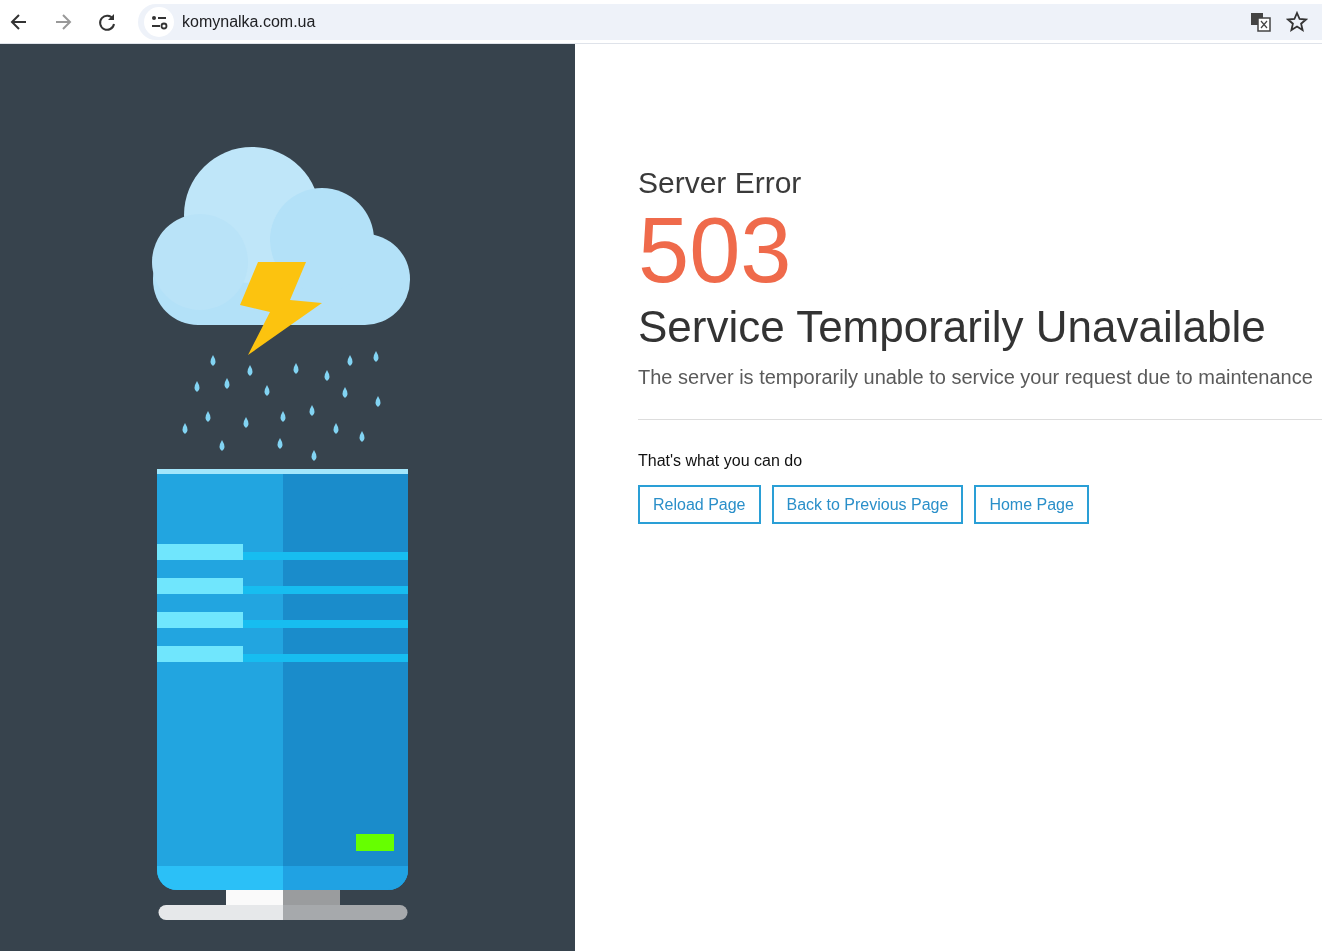 The image size is (1322, 951). Describe the element at coordinates (249, 21) in the screenshot. I see `address-field: komynalka.com.ua` at that location.